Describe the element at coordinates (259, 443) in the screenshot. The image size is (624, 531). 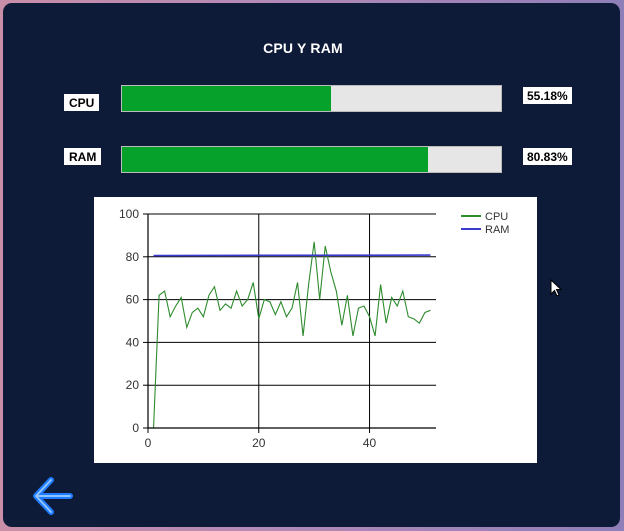
I see `x-tick-label: 20` at that location.